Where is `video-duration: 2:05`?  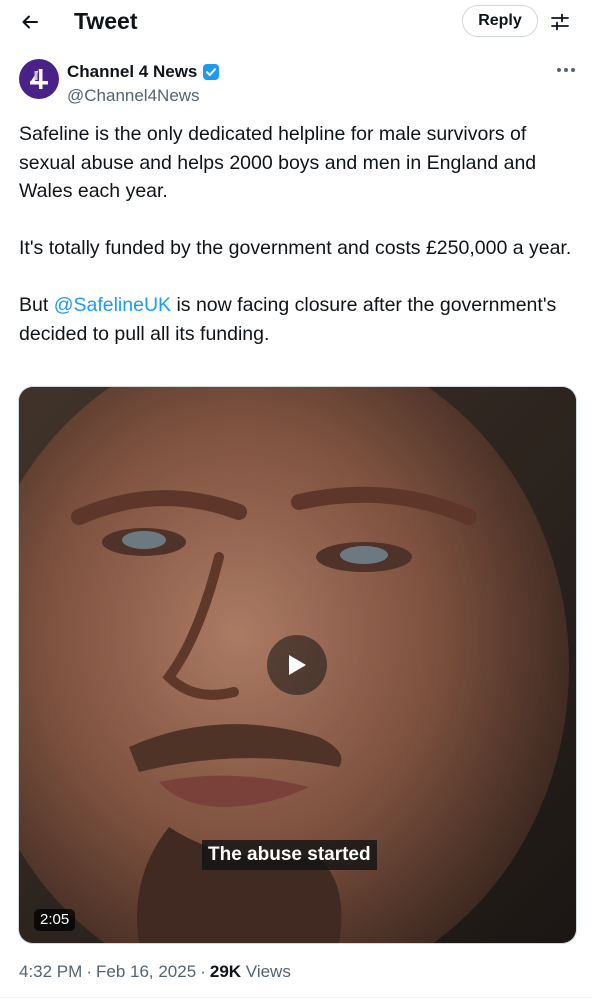 video-duration: 2:05 is located at coordinates (55, 920).